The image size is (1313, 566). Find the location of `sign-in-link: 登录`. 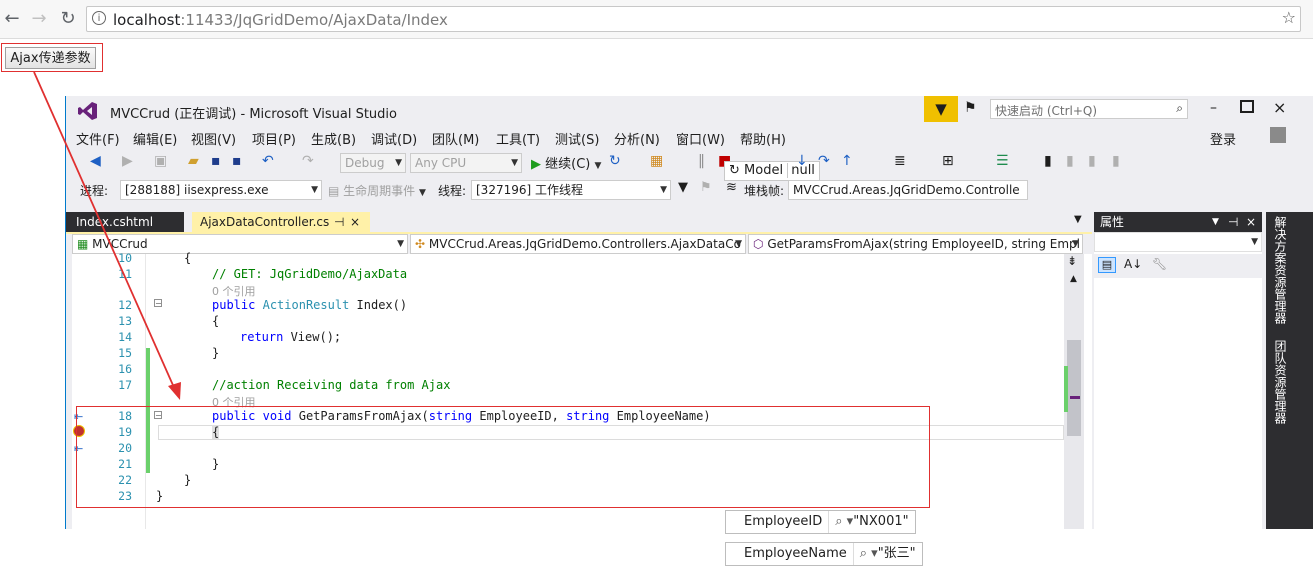

sign-in-link: 登录 is located at coordinates (1223, 138).